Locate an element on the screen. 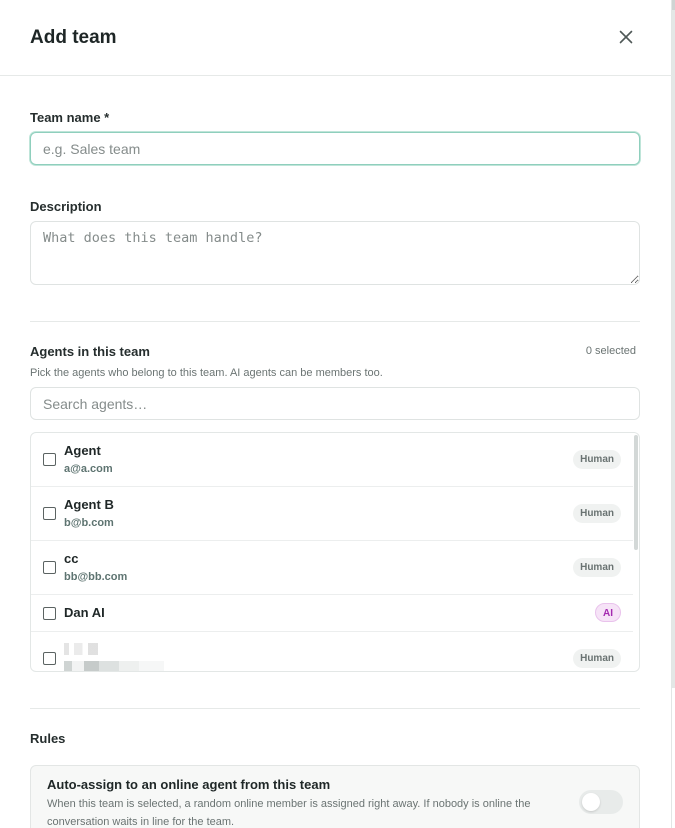 Image resolution: width=675 pixels, height=828 pixels. agent-row: Dan AI AI is located at coordinates (332, 613).